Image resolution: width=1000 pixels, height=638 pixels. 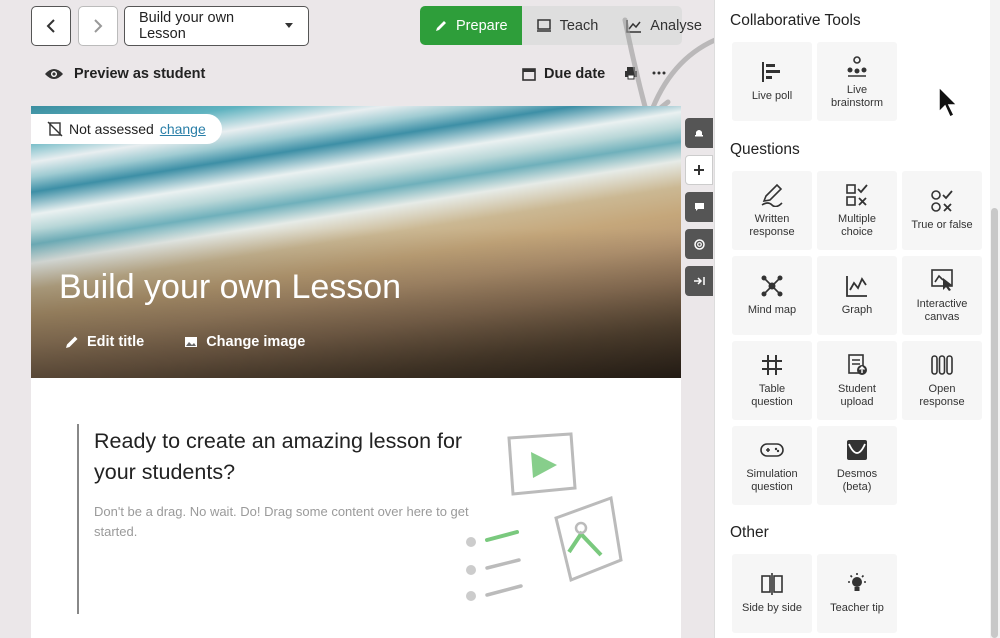 I want to click on forward-button, so click(x=98, y=26).